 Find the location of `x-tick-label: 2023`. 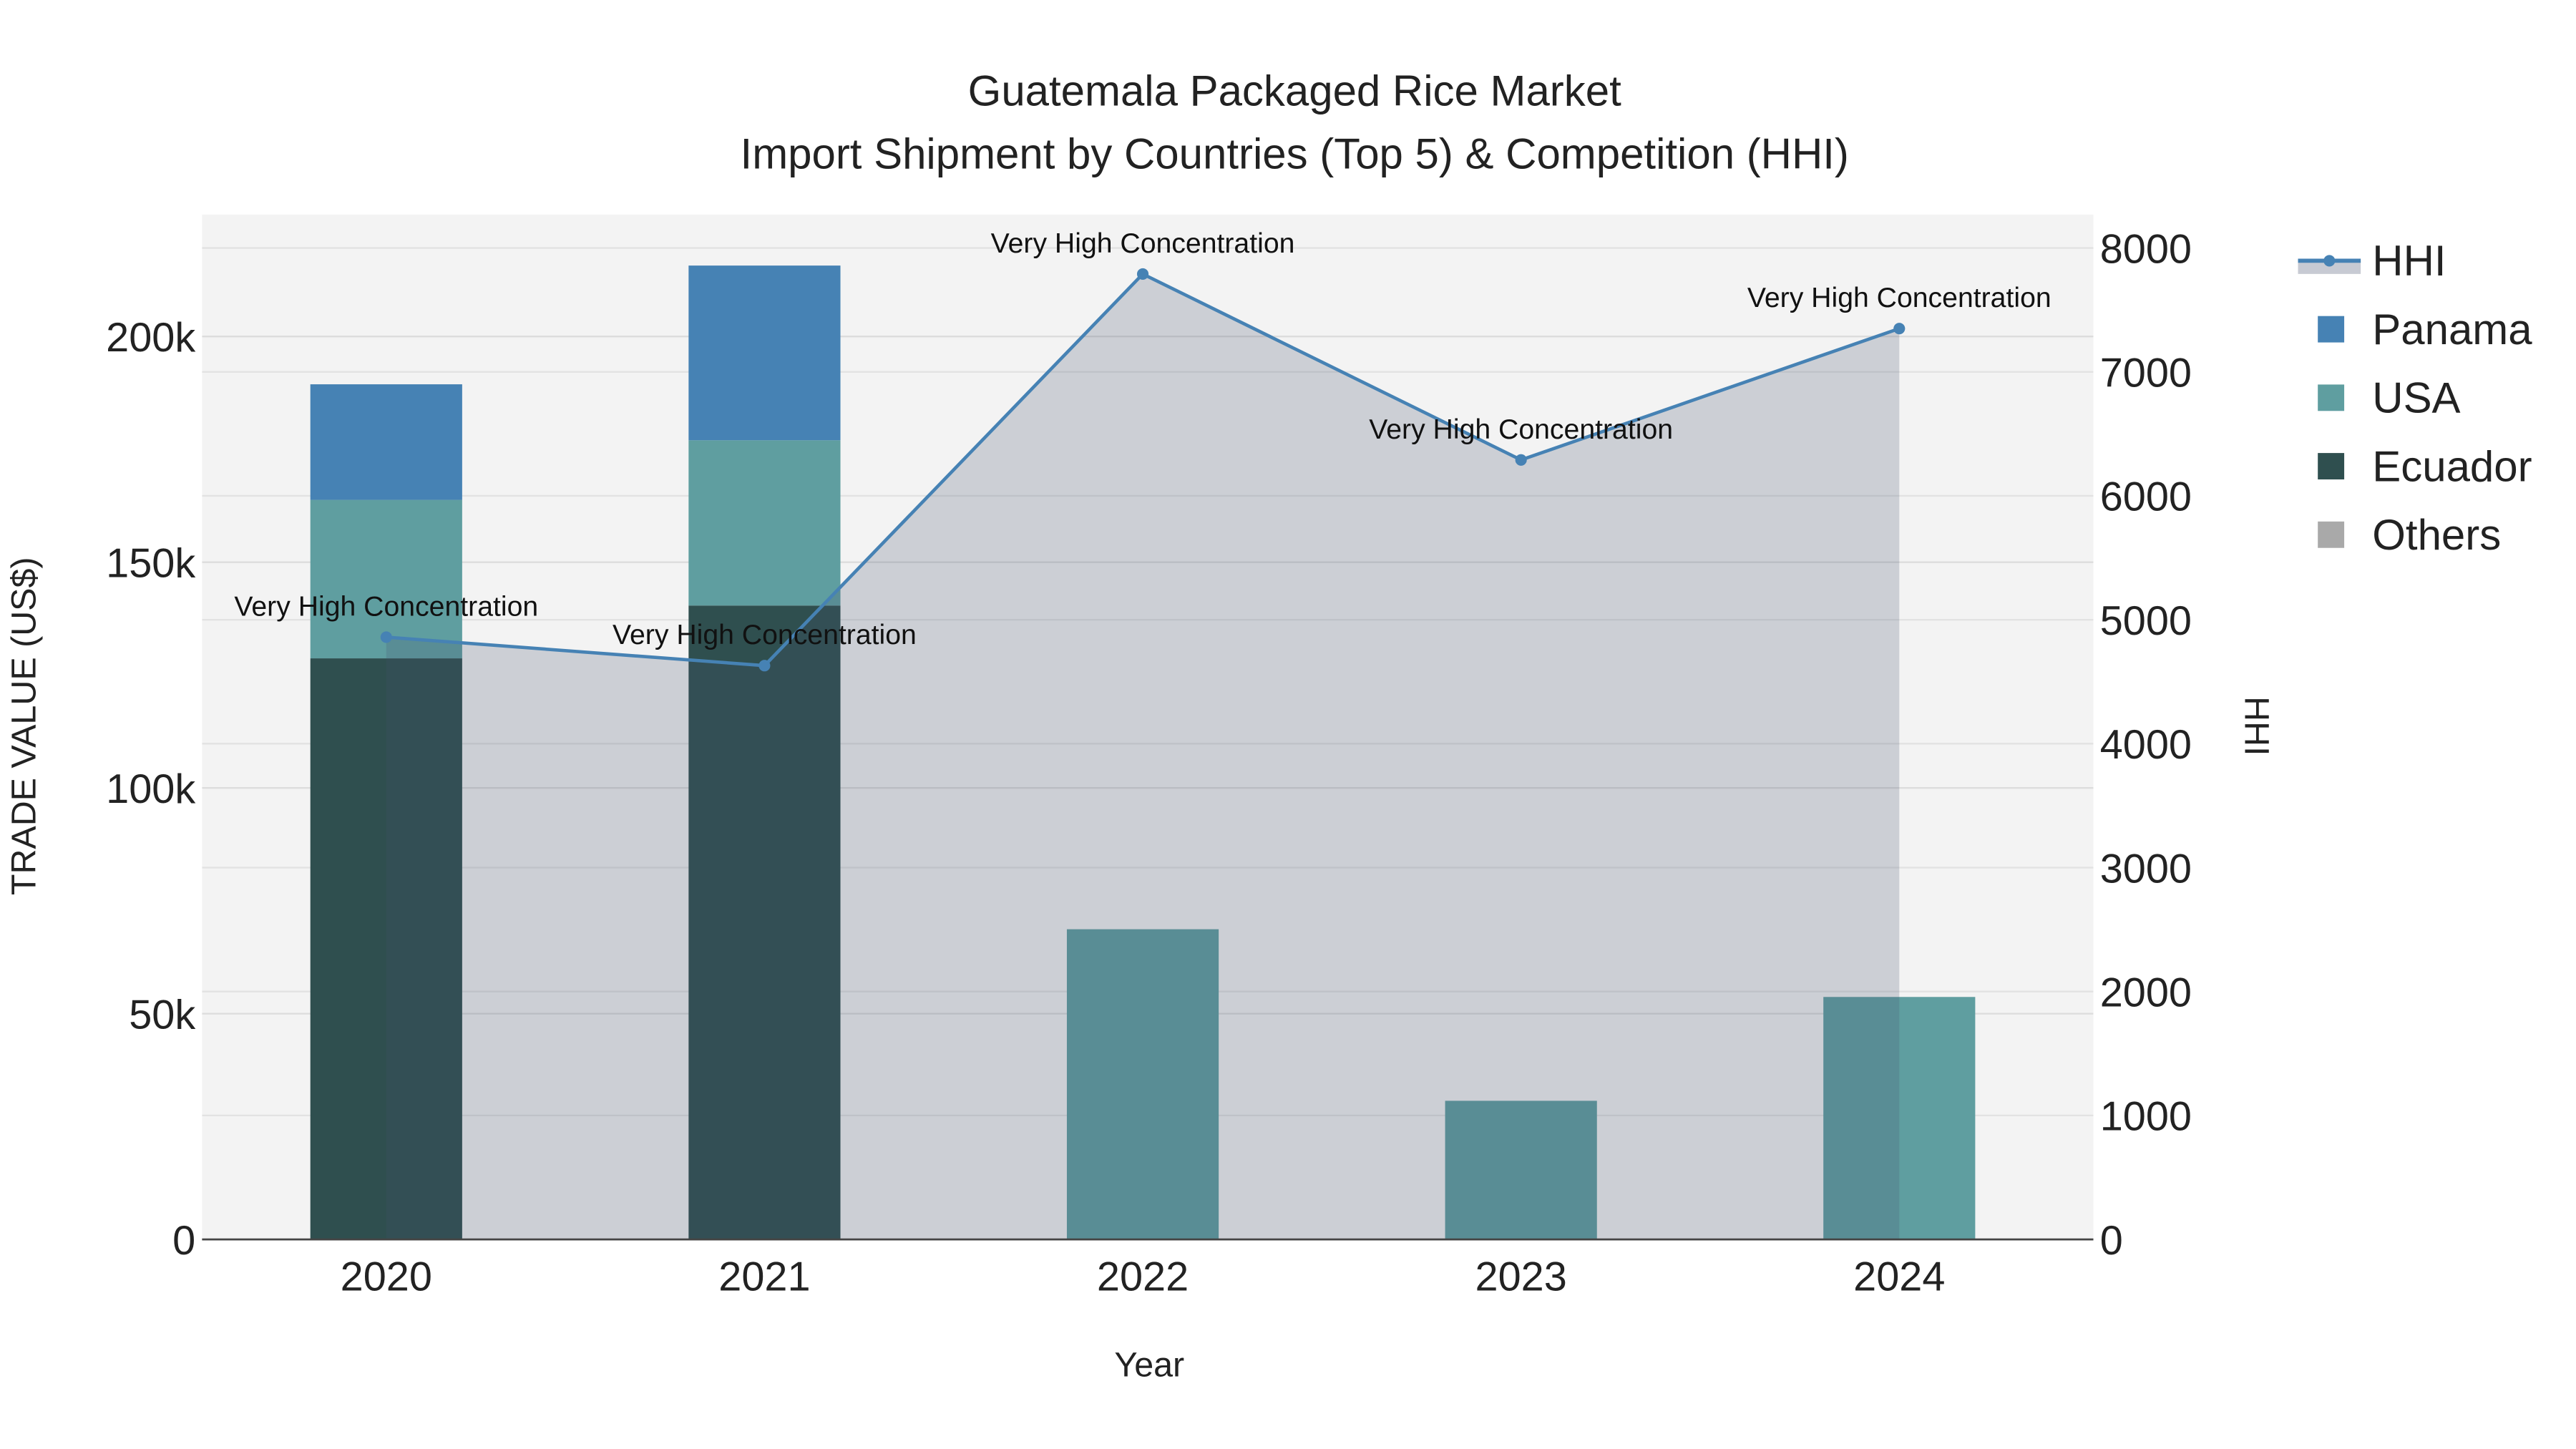

x-tick-label: 2023 is located at coordinates (1521, 1277).